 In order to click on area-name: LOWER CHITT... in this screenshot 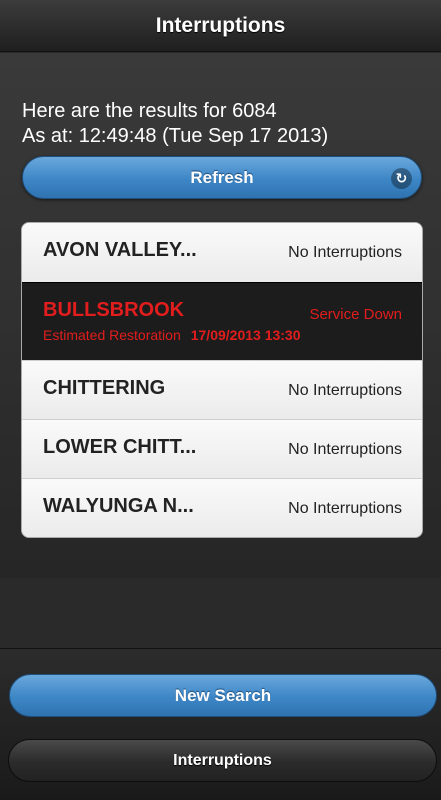, I will do `click(120, 447)`.